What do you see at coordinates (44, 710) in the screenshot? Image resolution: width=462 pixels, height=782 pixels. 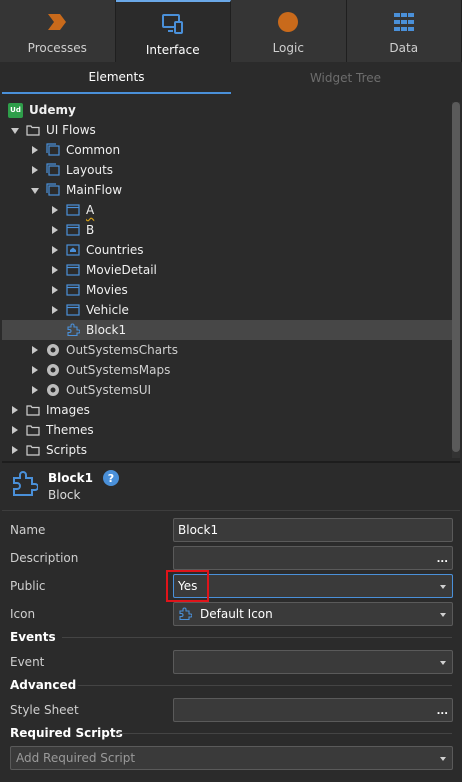 I see `stylesheet-label: Style Sheet` at bounding box center [44, 710].